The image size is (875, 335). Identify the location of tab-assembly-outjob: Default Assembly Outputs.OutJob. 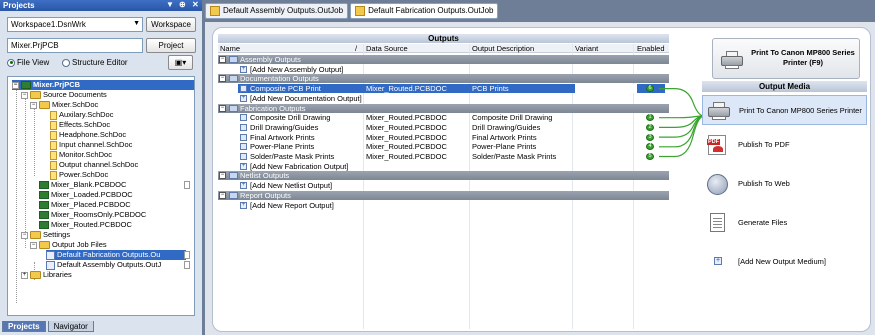
(277, 11).